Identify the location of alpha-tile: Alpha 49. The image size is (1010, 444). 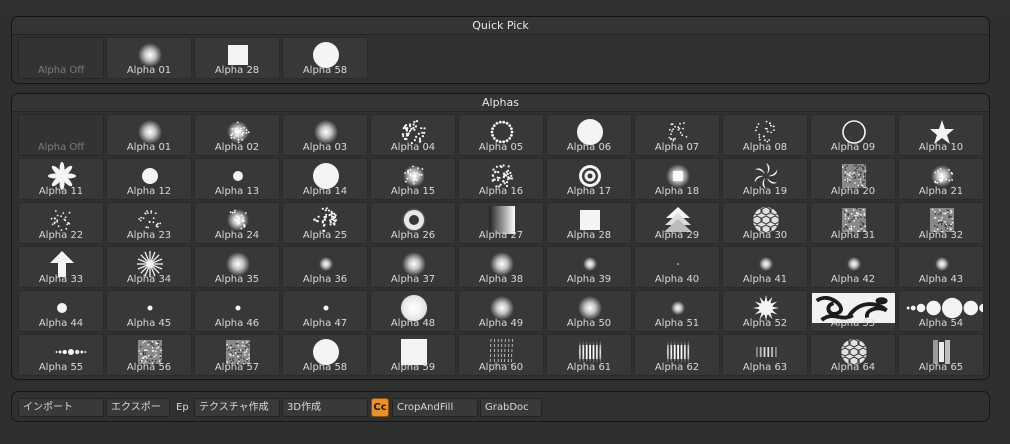
(501, 311).